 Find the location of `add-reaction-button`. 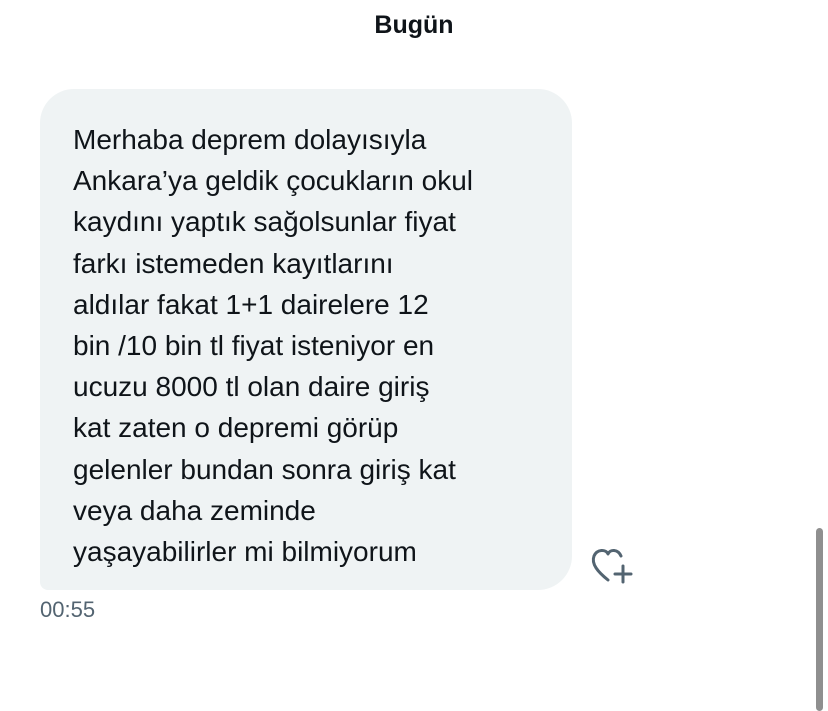

add-reaction-button is located at coordinates (613, 566).